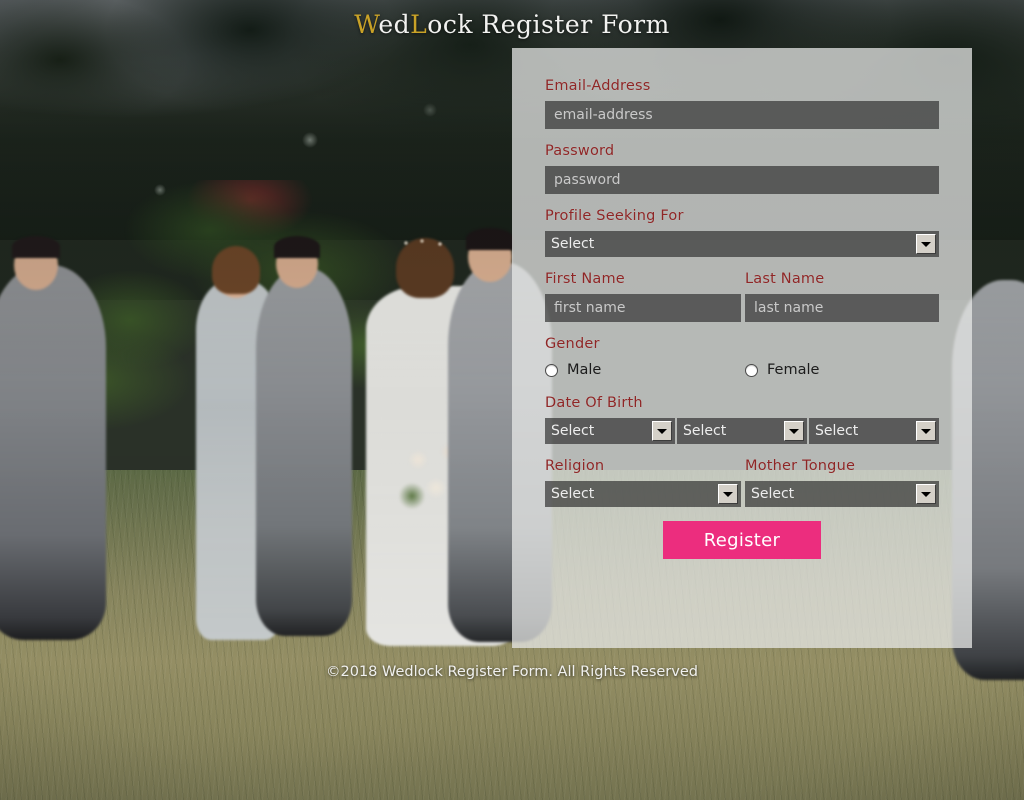  What do you see at coordinates (573, 431) in the screenshot?
I see `dob-day-value: Select` at bounding box center [573, 431].